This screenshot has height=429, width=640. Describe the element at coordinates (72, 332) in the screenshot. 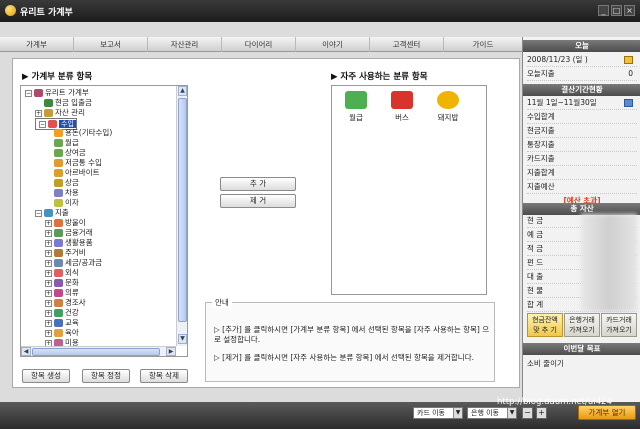

I see `tree-item-label: 육아` at that location.